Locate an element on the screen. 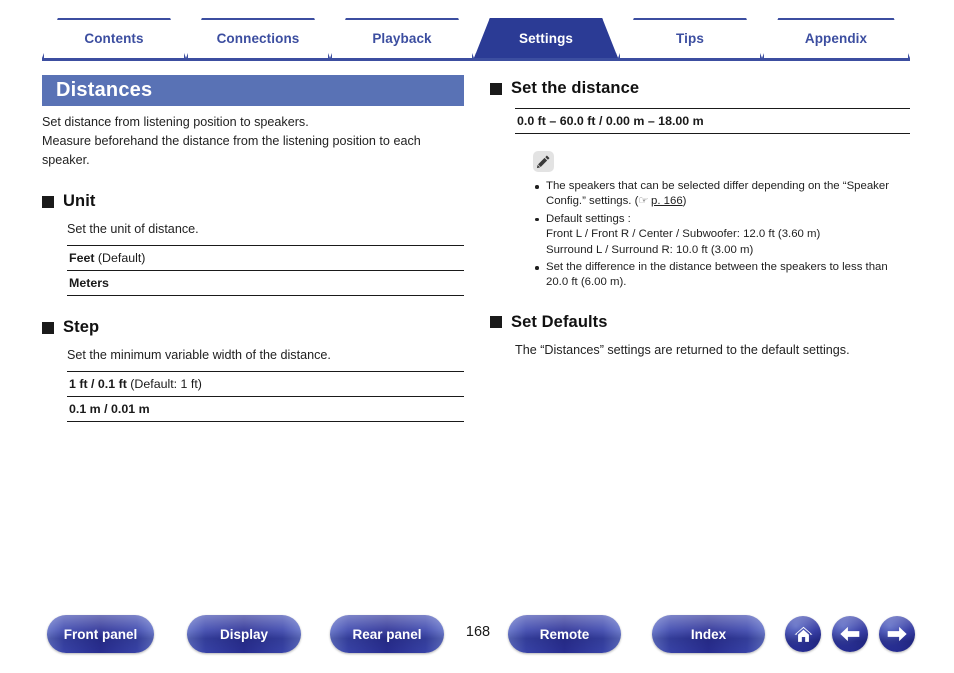  tab-settings: Settings is located at coordinates (546, 38).